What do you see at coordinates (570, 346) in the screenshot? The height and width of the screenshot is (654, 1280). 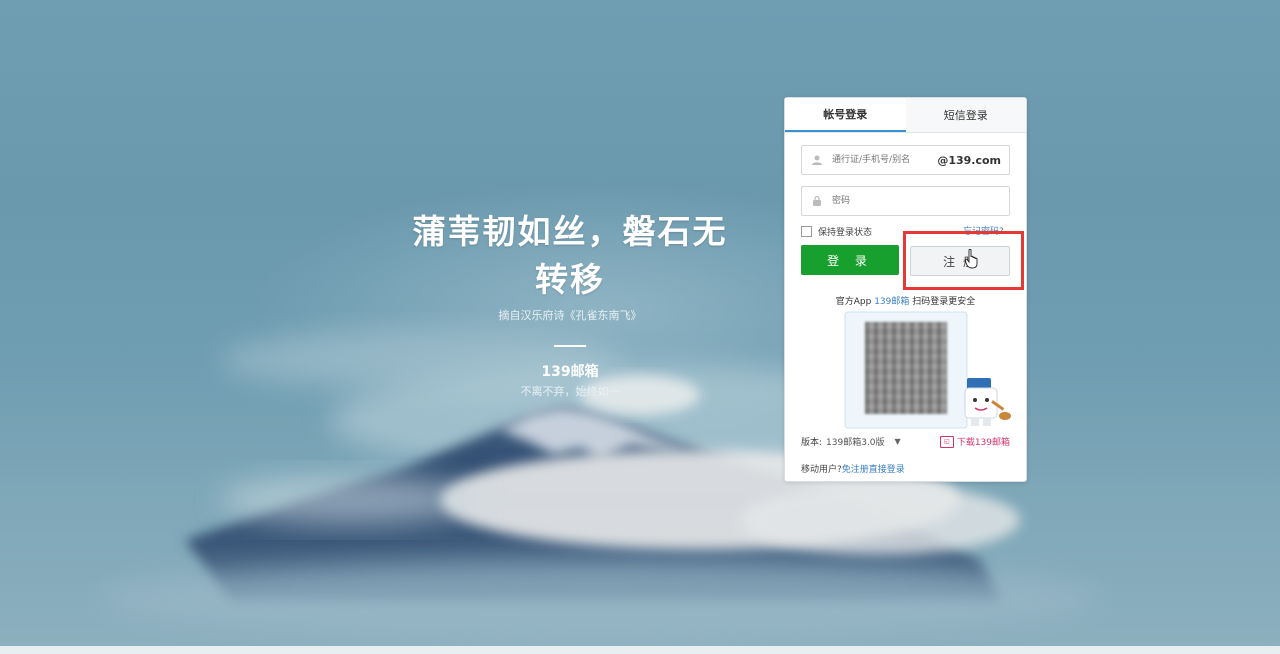 I see `slogan-divider` at bounding box center [570, 346].